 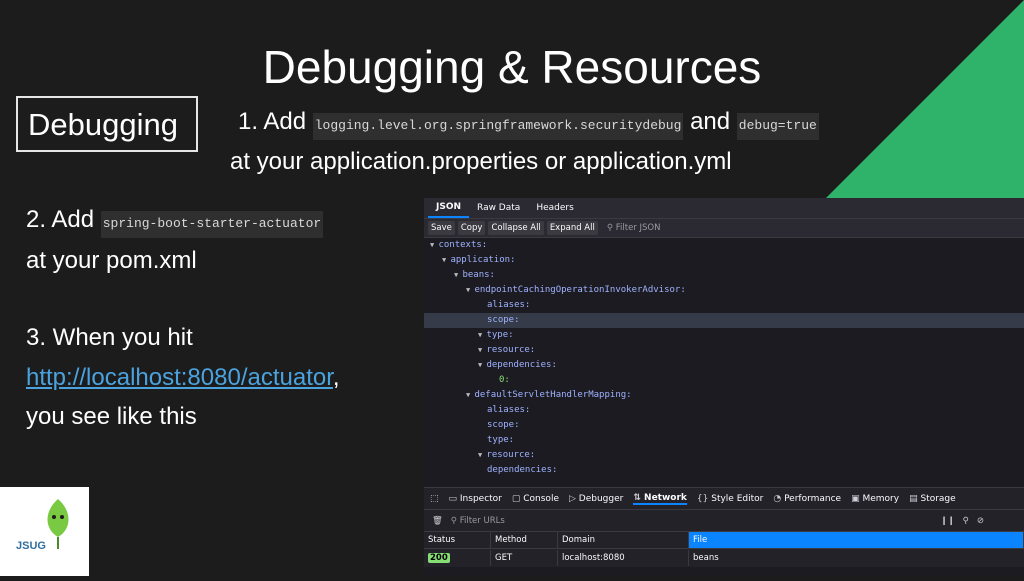 I want to click on storage-icon: ▤, so click(x=915, y=498).